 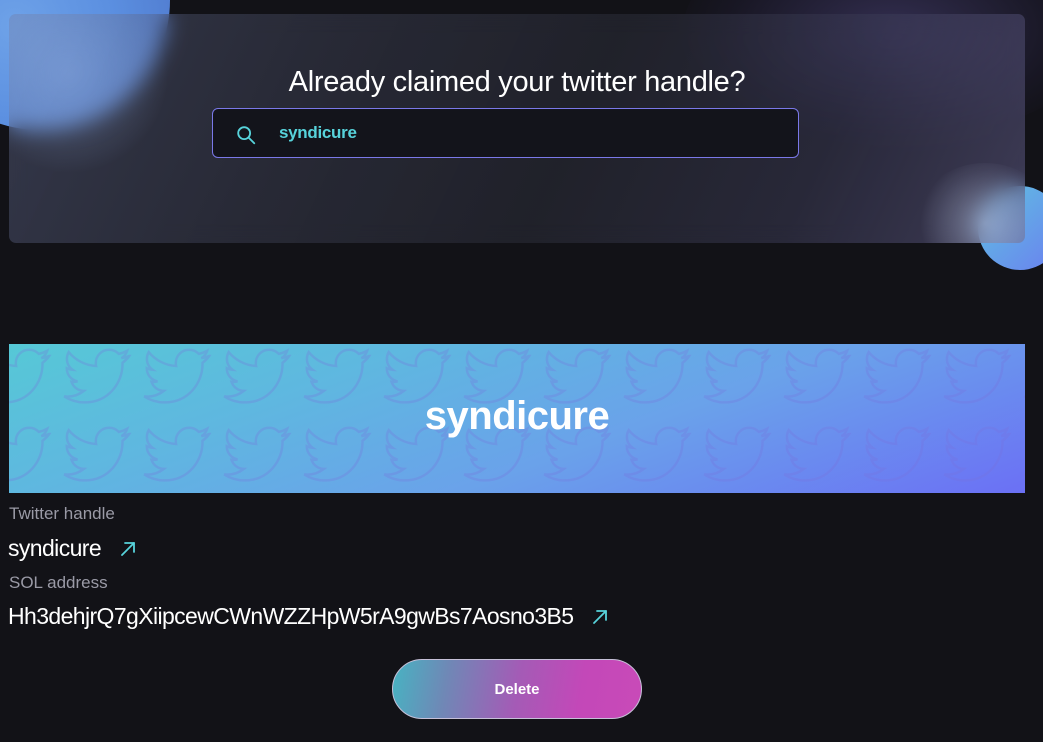 I want to click on twitter-handle-value: syndicure, so click(x=55, y=548).